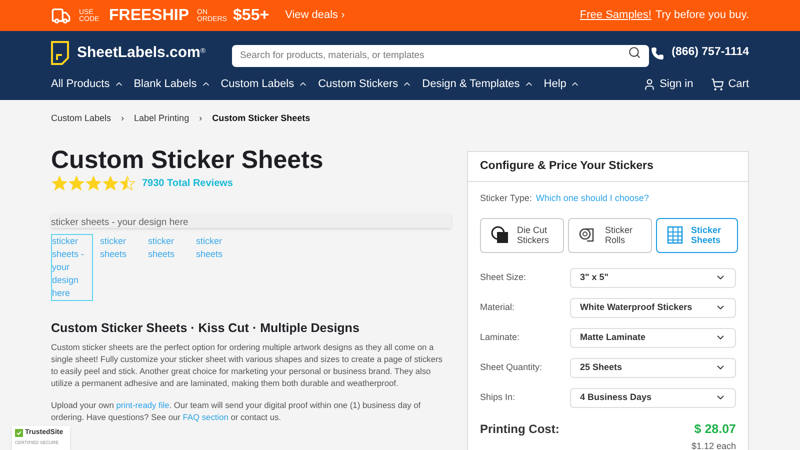  Describe the element at coordinates (610, 235) in the screenshot. I see `sticker-type-option: Sticker Rolls` at that location.